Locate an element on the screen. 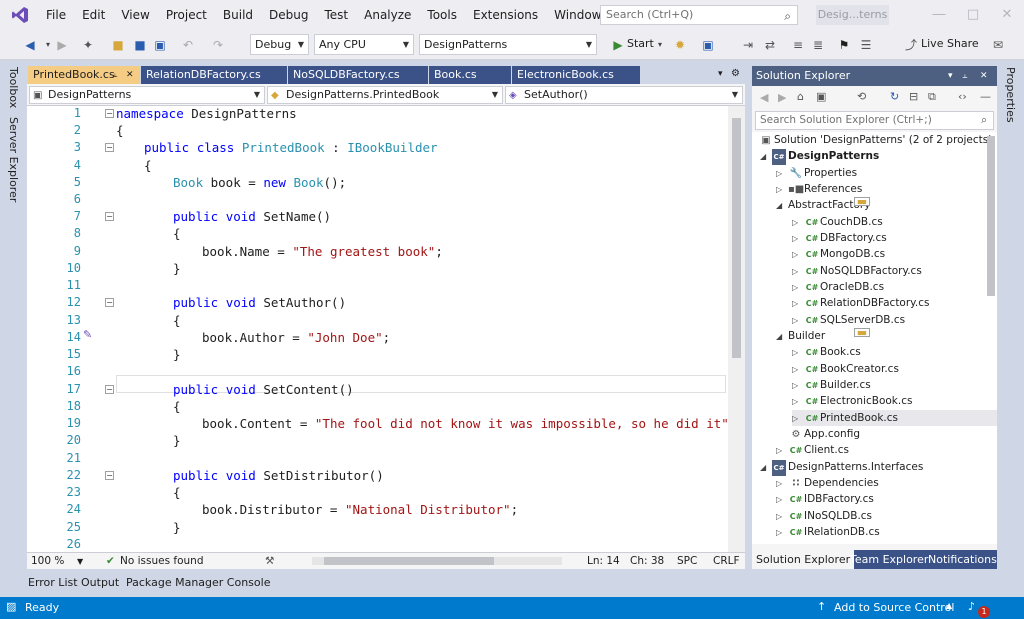  sync-icon: ↻ is located at coordinates (894, 96).